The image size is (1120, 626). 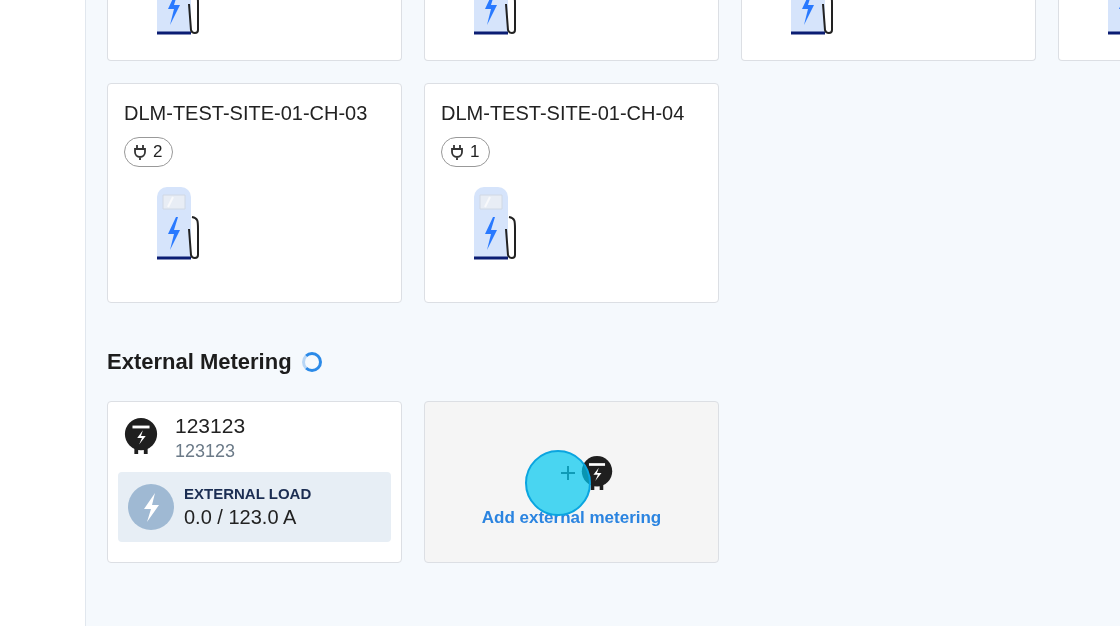 What do you see at coordinates (563, 113) in the screenshot?
I see `charger-name: DLM-TEST-SITE-01-CH-04` at bounding box center [563, 113].